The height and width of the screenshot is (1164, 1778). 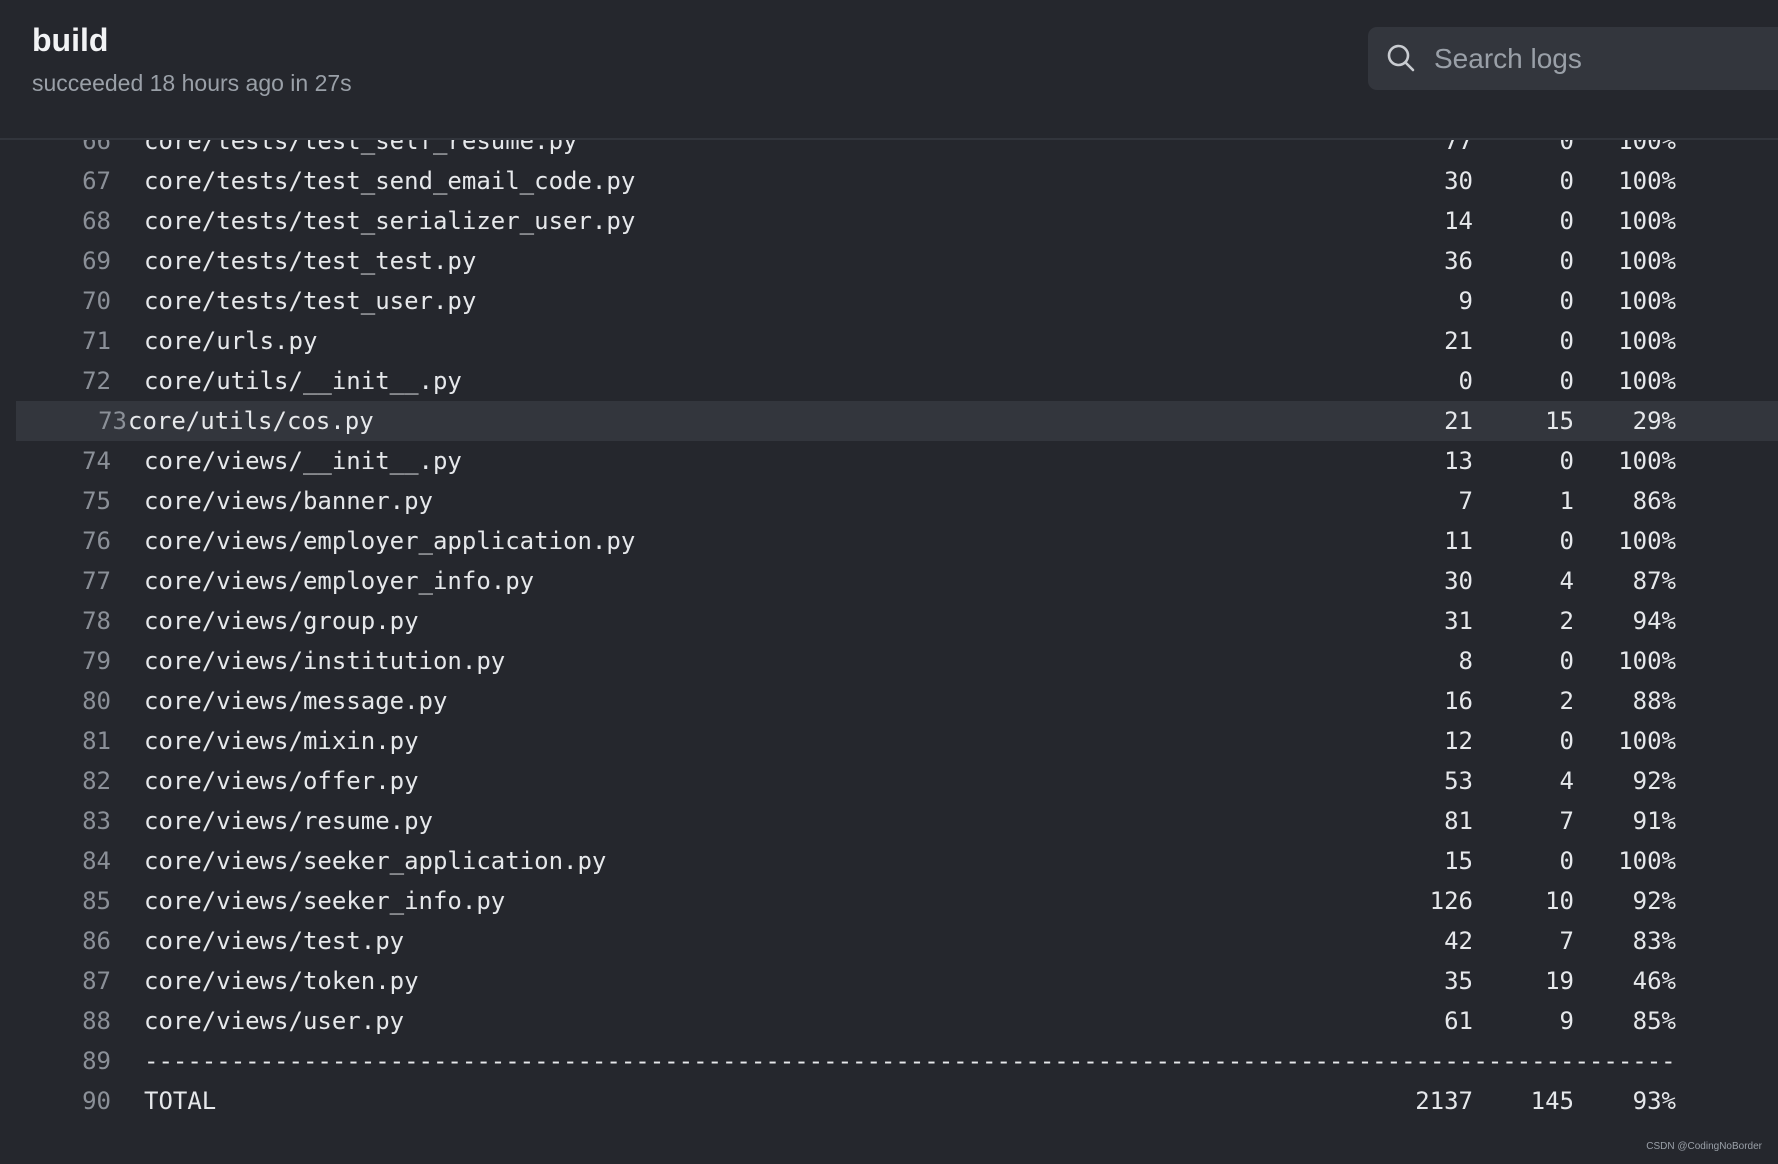 I want to click on statements: 126, so click(x=1451, y=901).